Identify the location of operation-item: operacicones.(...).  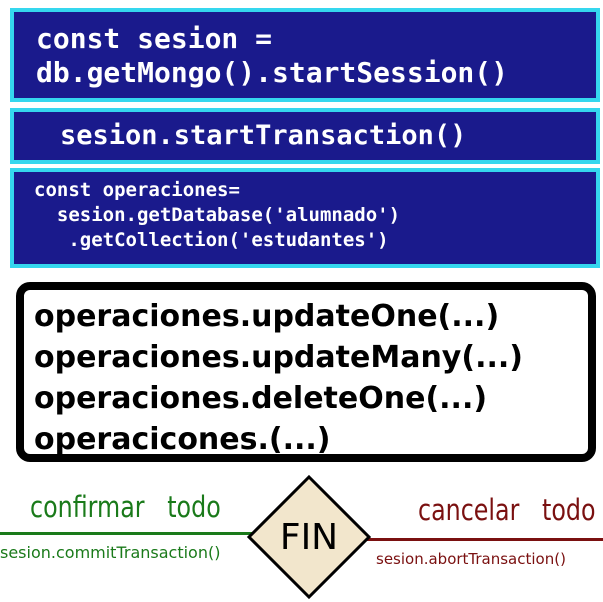
(182, 439).